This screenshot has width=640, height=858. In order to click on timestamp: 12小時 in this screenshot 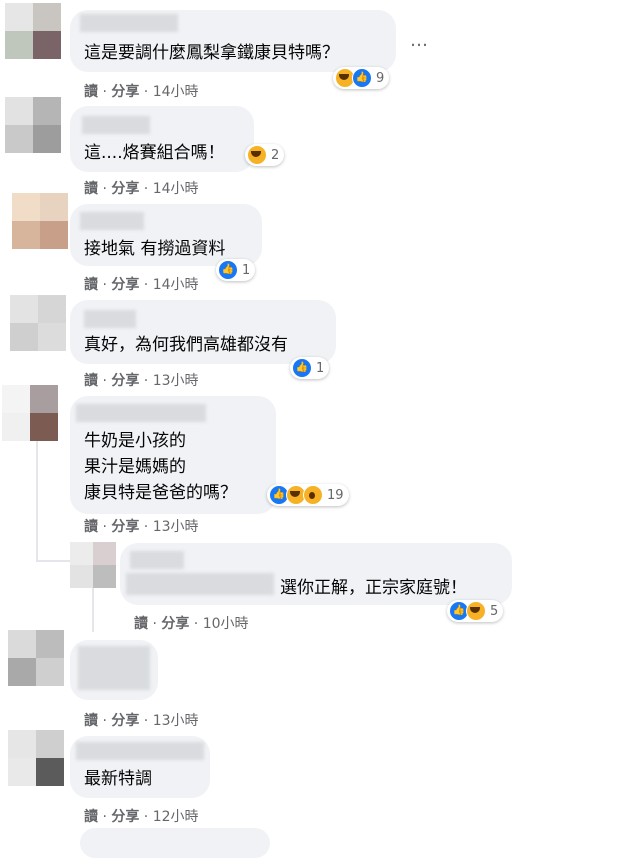, I will do `click(176, 817)`.